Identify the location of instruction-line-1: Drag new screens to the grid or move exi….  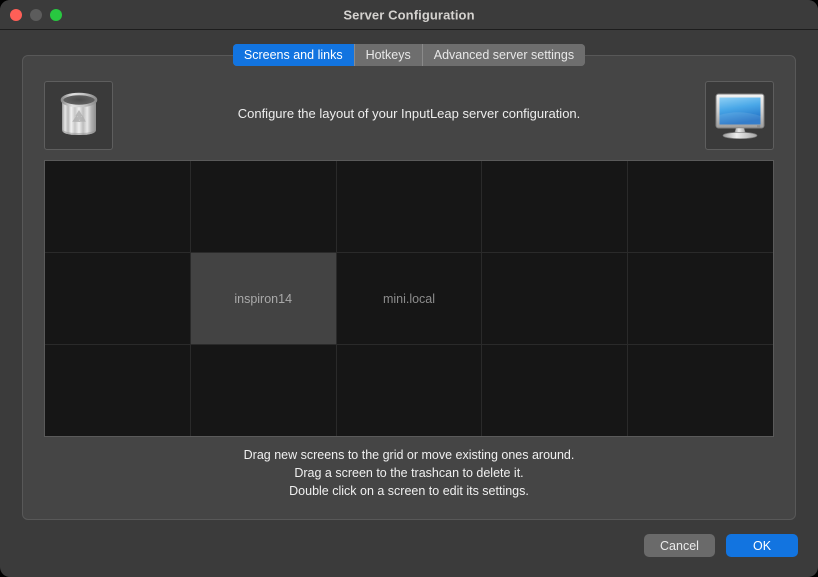
(409, 455).